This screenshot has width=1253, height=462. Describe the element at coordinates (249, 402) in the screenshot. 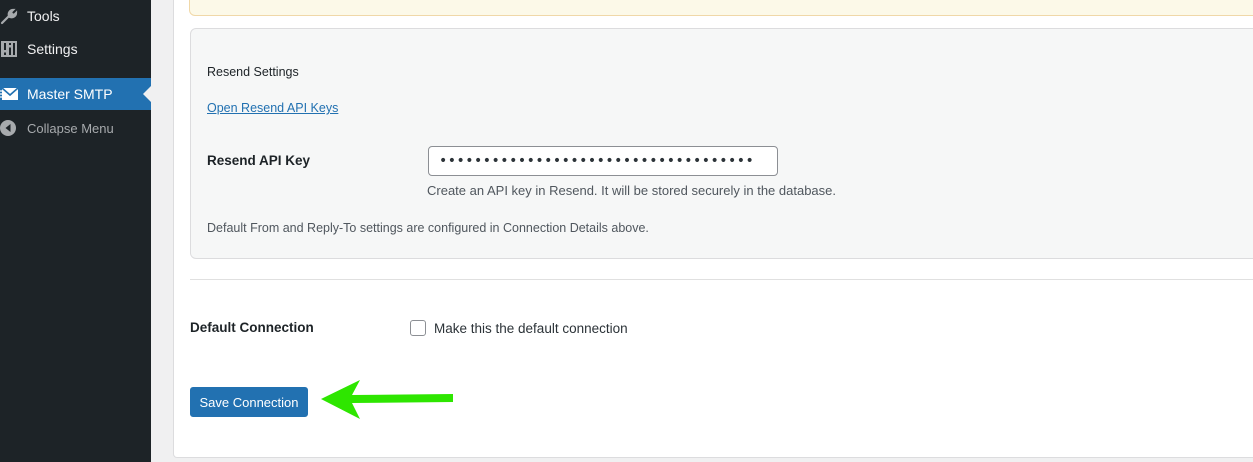

I see `save-connection-button: Save Connection` at that location.